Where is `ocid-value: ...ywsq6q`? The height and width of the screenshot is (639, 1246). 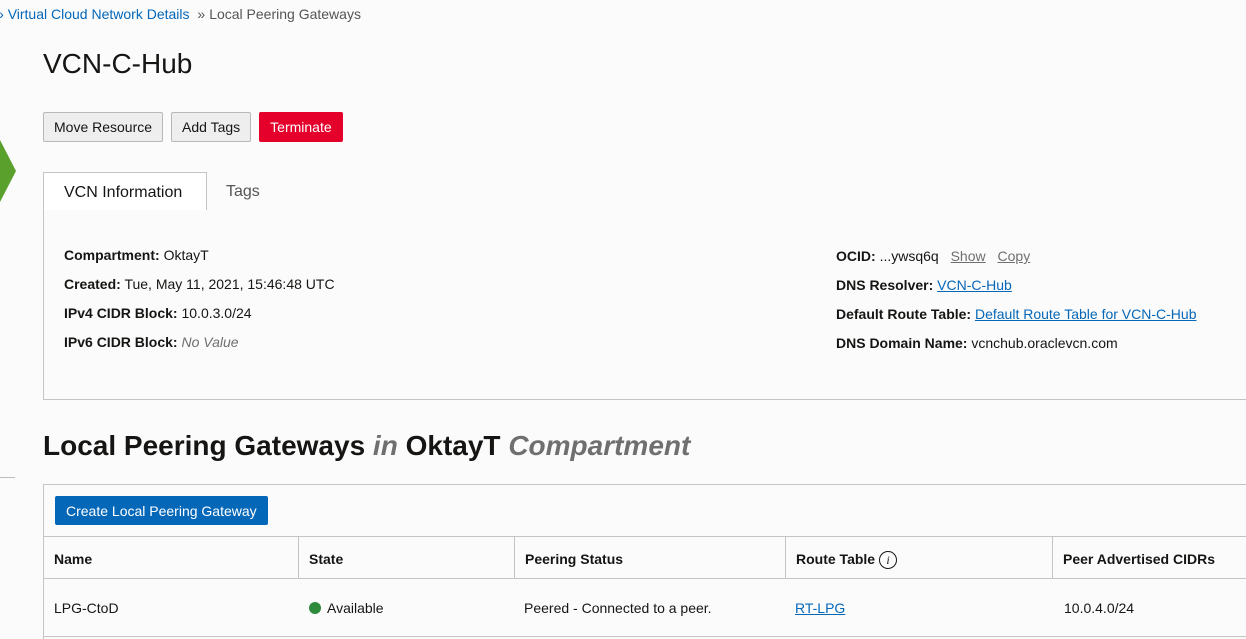
ocid-value: ...ywsq6q is located at coordinates (909, 256).